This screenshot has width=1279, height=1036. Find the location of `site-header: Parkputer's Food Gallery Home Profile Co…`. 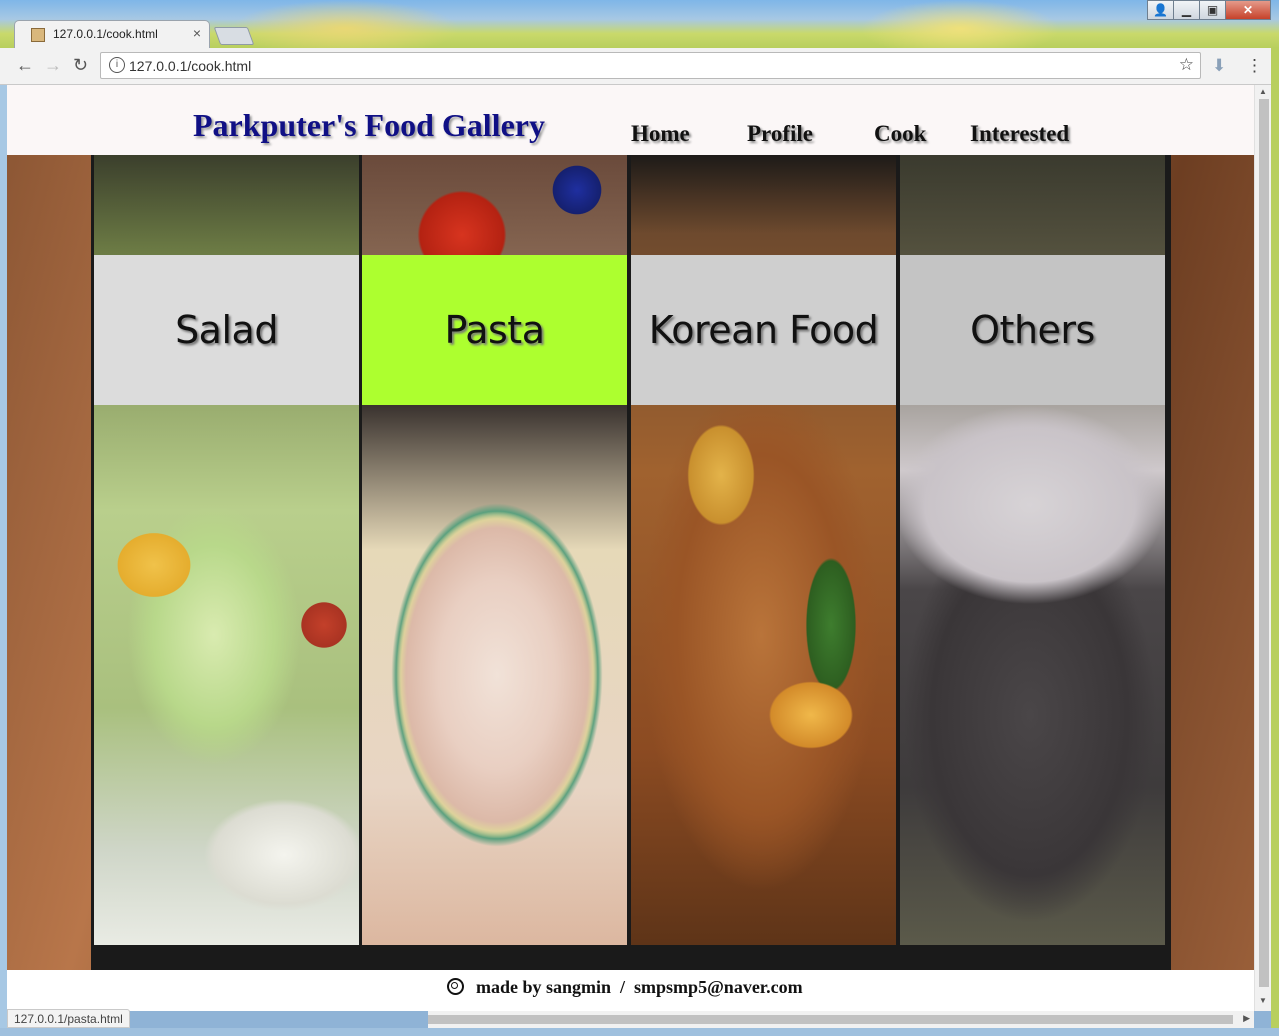

site-header: Parkputer's Food Gallery Home Profile Co… is located at coordinates (630, 120).